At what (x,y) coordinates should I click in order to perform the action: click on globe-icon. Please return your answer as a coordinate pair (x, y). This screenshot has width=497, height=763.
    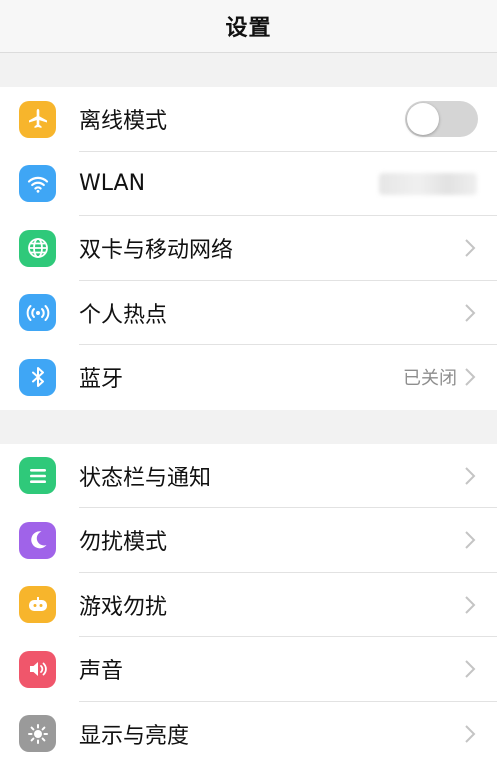
    Looking at the image, I should click on (37, 248).